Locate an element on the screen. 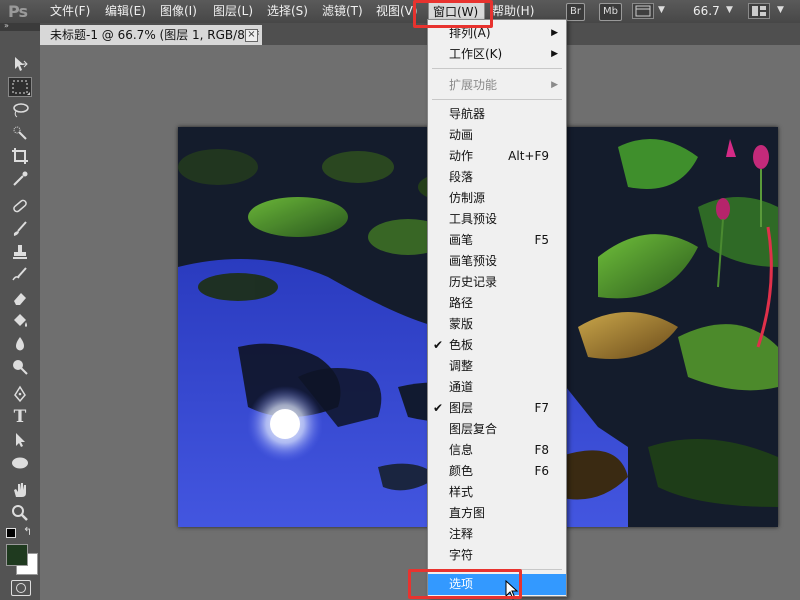 The height and width of the screenshot is (600, 800). menu-item-label: 扩展功能 is located at coordinates (473, 85).